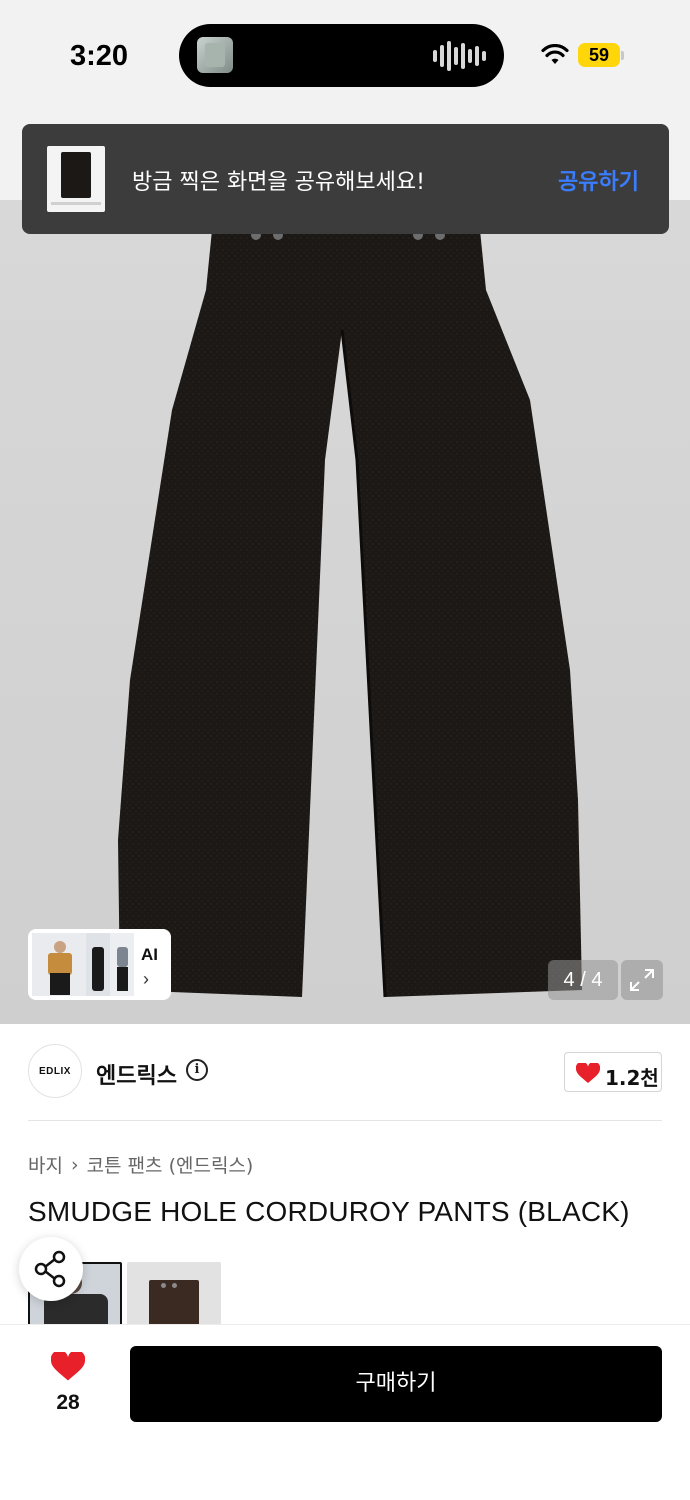 The width and height of the screenshot is (690, 1500). Describe the element at coordinates (555, 54) in the screenshot. I see `wifi-icon` at that location.